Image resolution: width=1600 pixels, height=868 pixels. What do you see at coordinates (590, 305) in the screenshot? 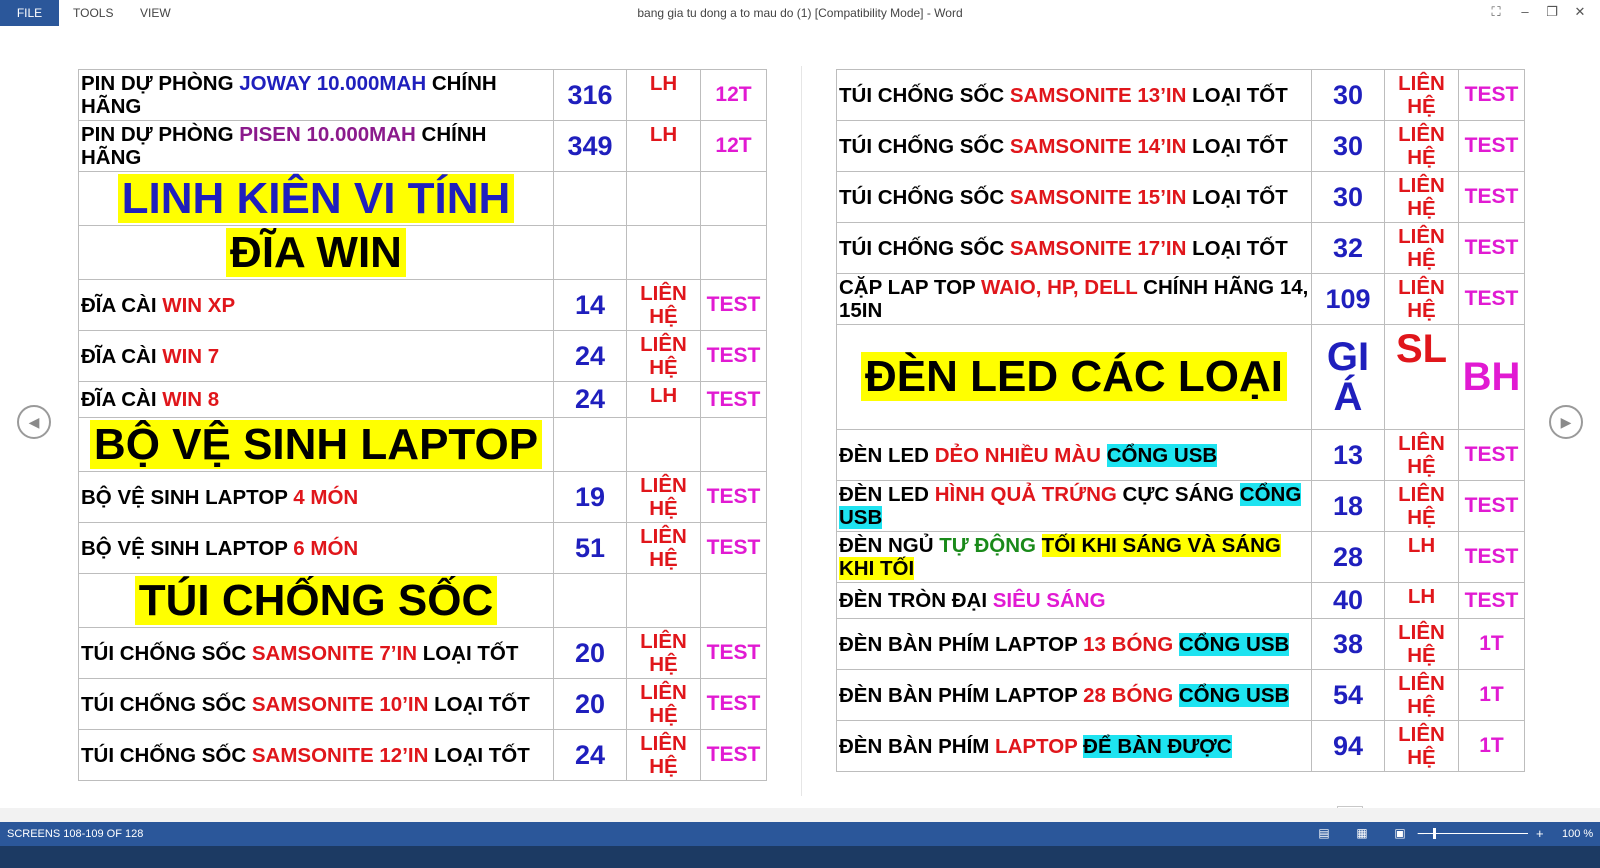
I see `item-price: 14` at bounding box center [590, 305].